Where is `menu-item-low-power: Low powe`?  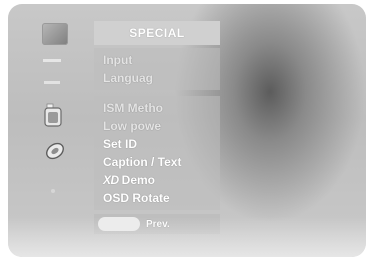 menu-item-low-power: Low powe is located at coordinates (157, 126).